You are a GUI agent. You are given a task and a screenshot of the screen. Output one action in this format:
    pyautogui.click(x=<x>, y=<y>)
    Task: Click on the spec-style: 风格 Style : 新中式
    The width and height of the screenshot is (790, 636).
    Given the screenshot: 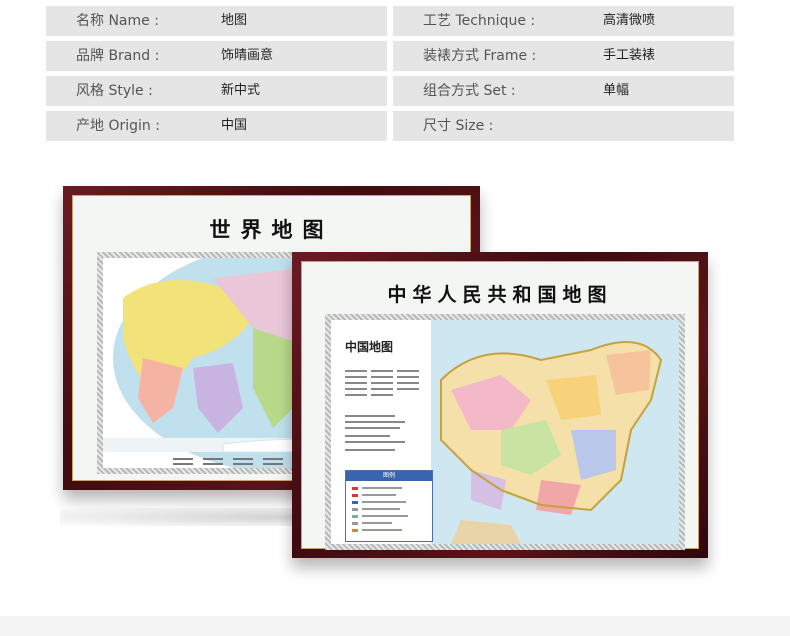 What is the action you would take?
    pyautogui.click(x=216, y=91)
    